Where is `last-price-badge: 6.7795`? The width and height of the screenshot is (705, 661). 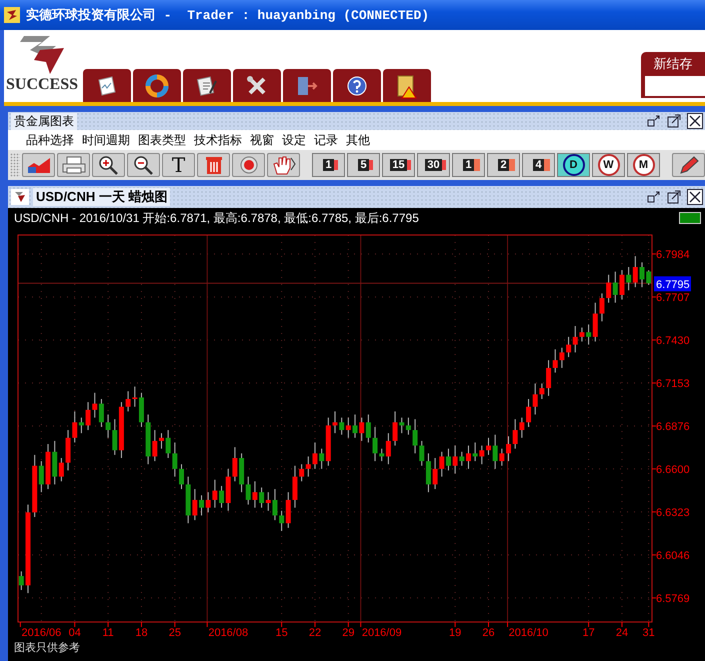 last-price-badge: 6.7795 is located at coordinates (672, 284).